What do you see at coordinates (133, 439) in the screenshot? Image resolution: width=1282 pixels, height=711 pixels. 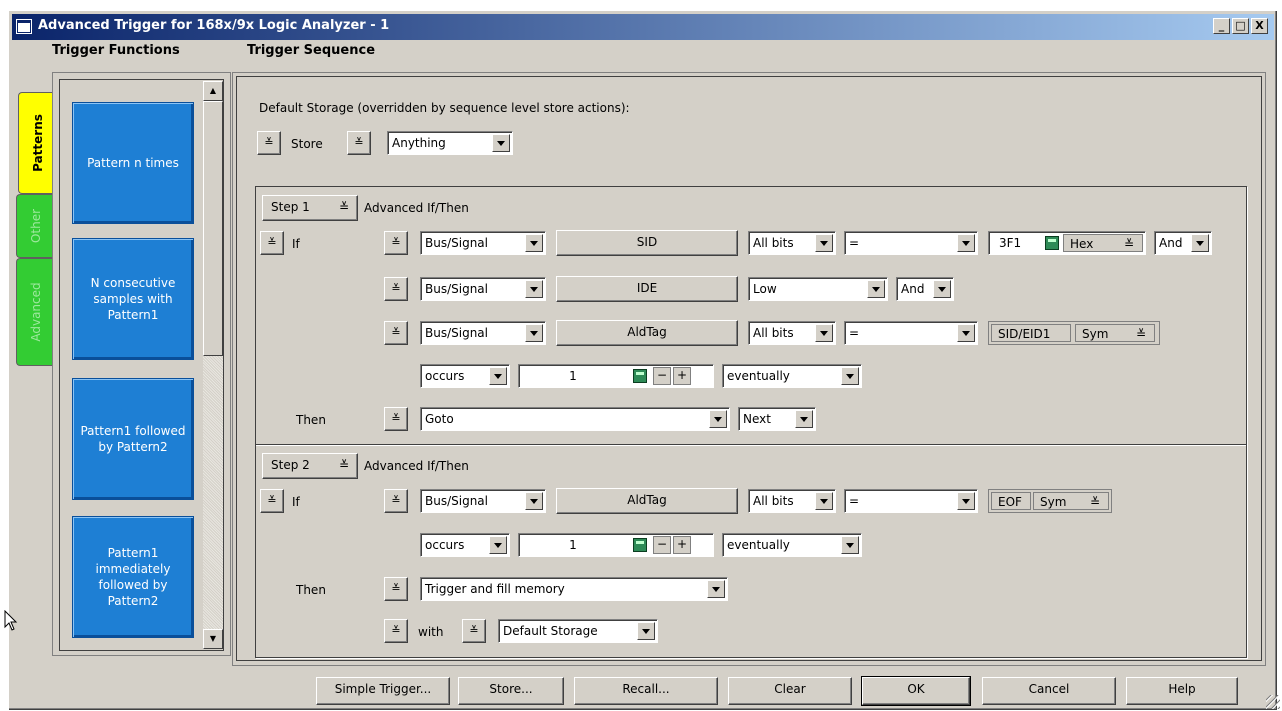 I see `function-followed-by: Pattern1 followed by Pattern2` at bounding box center [133, 439].